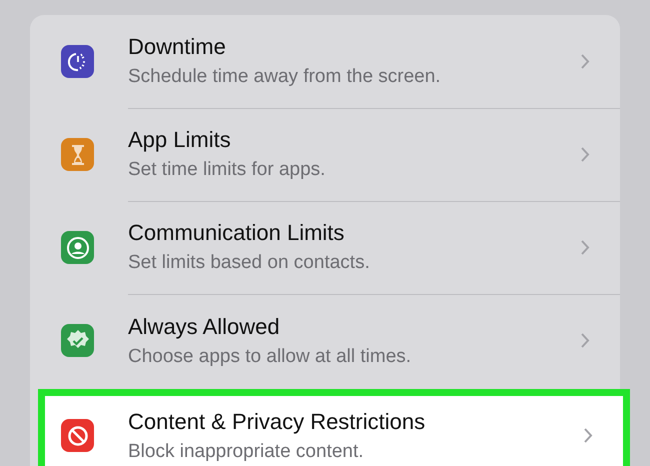 Image resolution: width=650 pixels, height=466 pixels. What do you see at coordinates (246, 451) in the screenshot?
I see `row-subtitle: Block inappropriate content.` at bounding box center [246, 451].